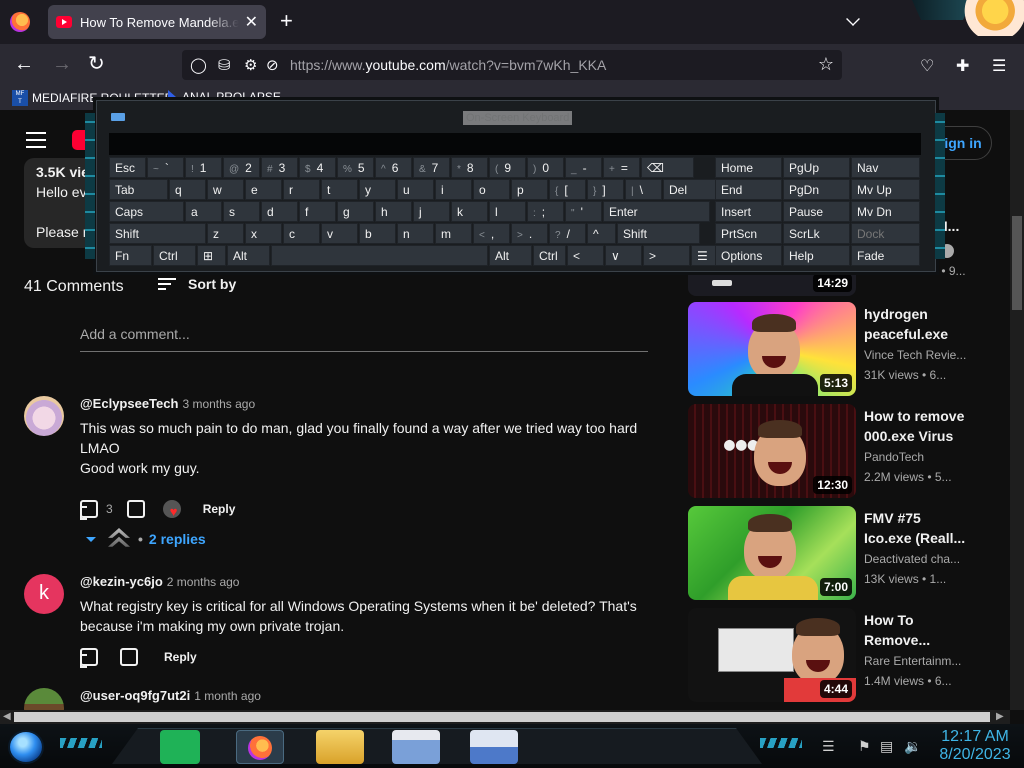  What do you see at coordinates (962, 66) in the screenshot?
I see `extensions-icon: ✚` at bounding box center [962, 66].